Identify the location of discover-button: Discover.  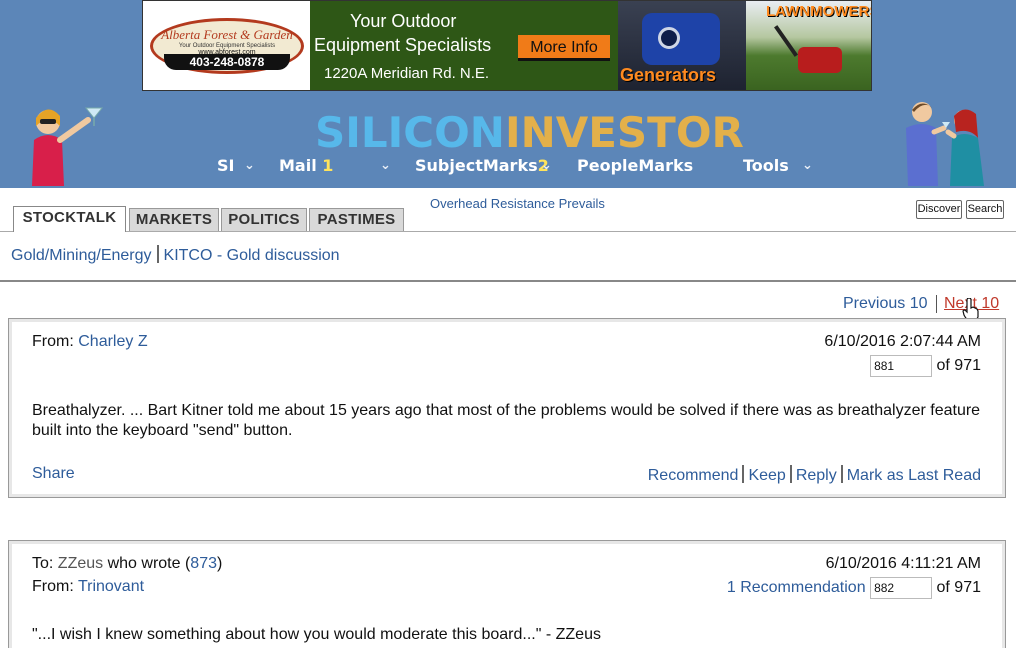
(939, 209).